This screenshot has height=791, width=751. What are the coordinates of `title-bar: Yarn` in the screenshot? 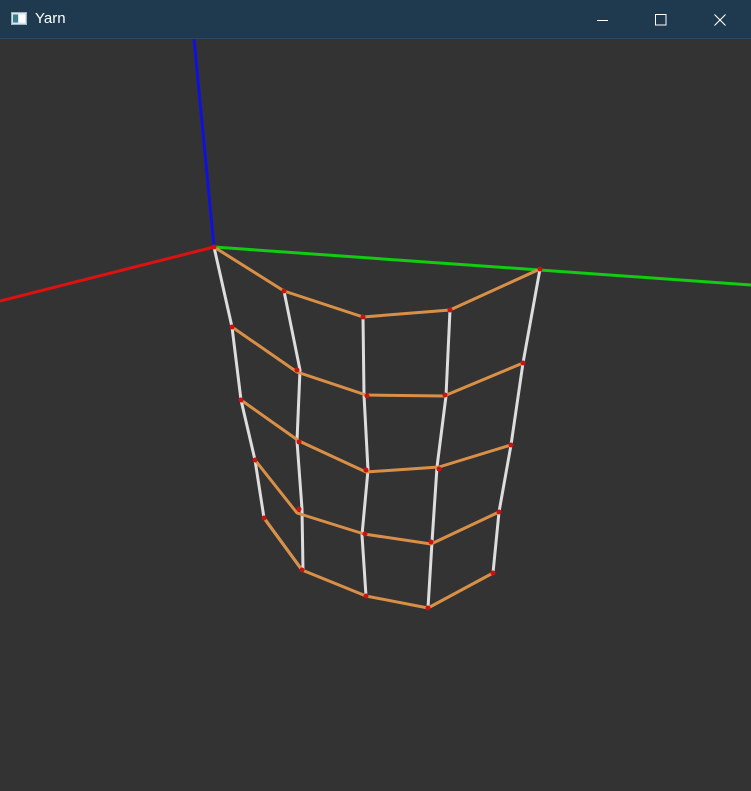 It's located at (375, 19).